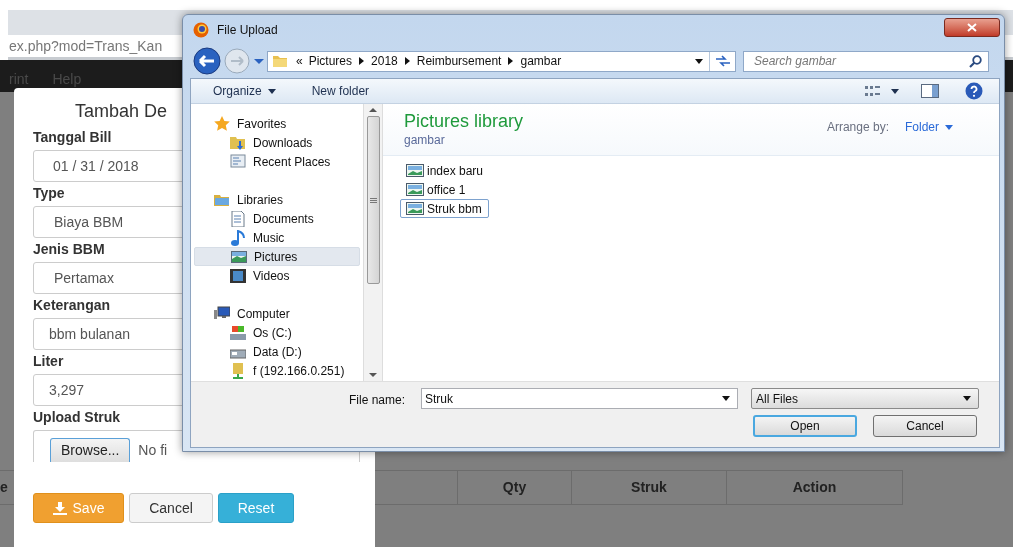 This screenshot has height=550, width=1013. Describe the element at coordinates (857, 127) in the screenshot. I see `arrange-label: Arrange by:` at that location.